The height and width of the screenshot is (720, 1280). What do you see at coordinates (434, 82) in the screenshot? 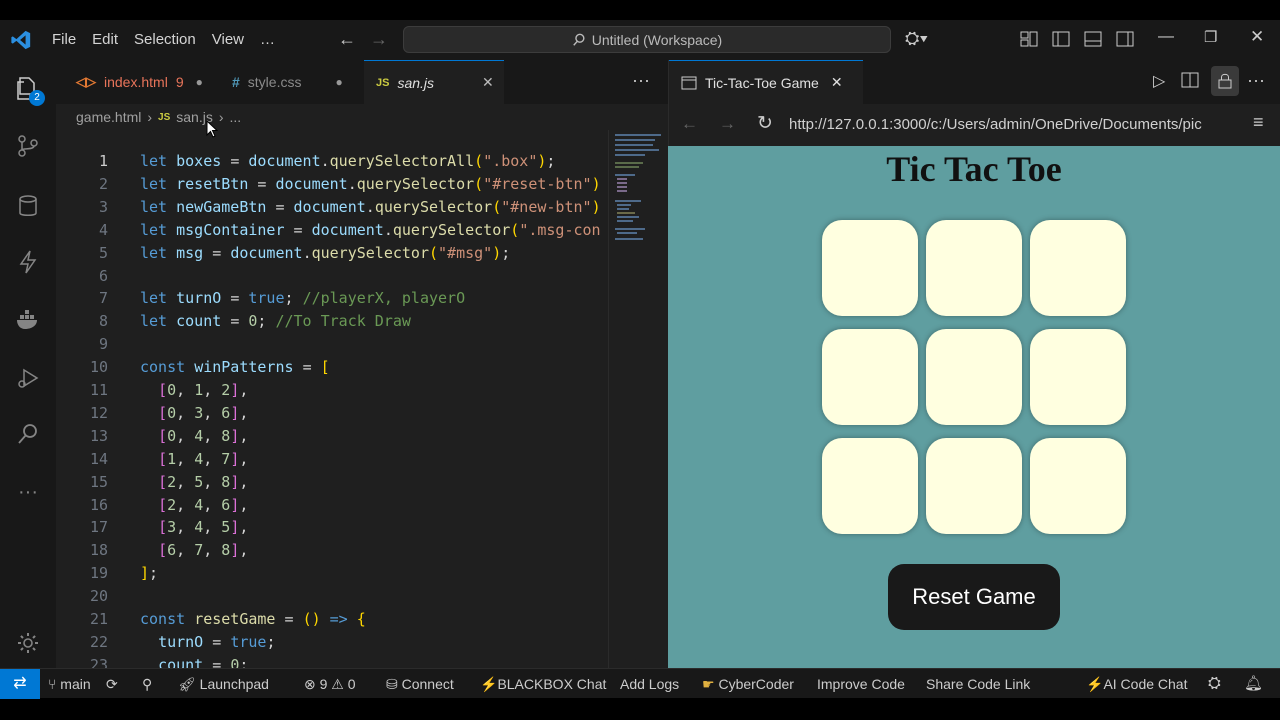
I see `tab-san-js: JS san.js ✕` at bounding box center [434, 82].